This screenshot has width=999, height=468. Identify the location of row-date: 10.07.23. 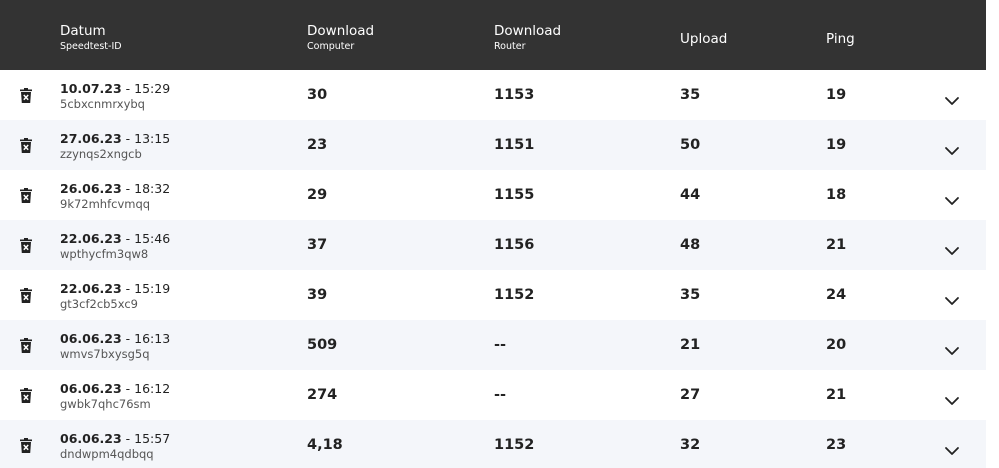
(91, 88).